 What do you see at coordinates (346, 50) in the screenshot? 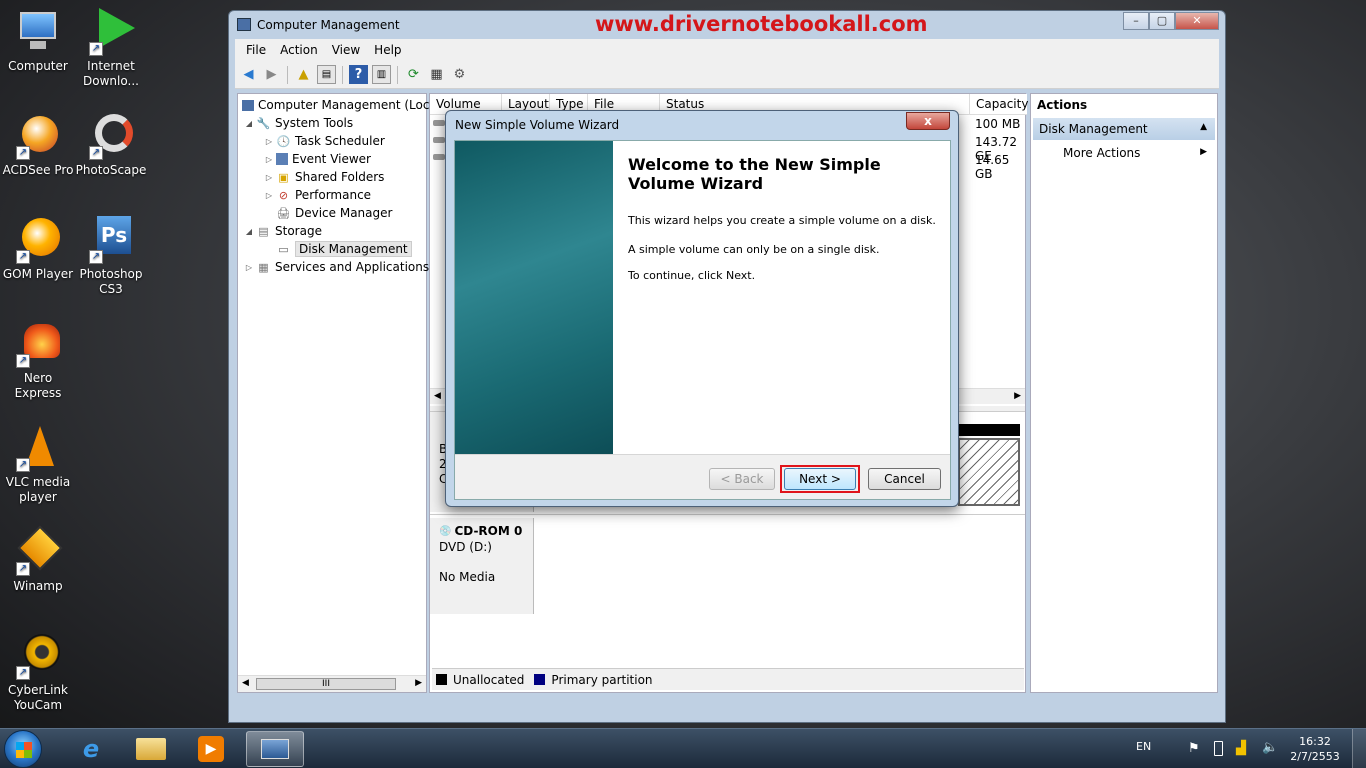
I see `menu-view: View` at bounding box center [346, 50].